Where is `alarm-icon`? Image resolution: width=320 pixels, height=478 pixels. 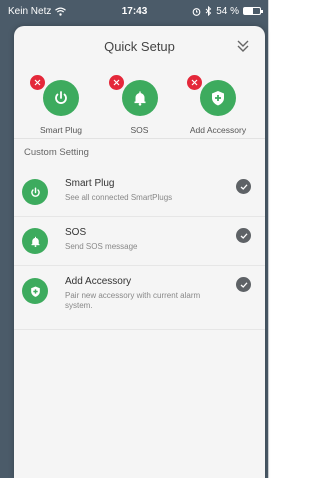 alarm-icon is located at coordinates (196, 11).